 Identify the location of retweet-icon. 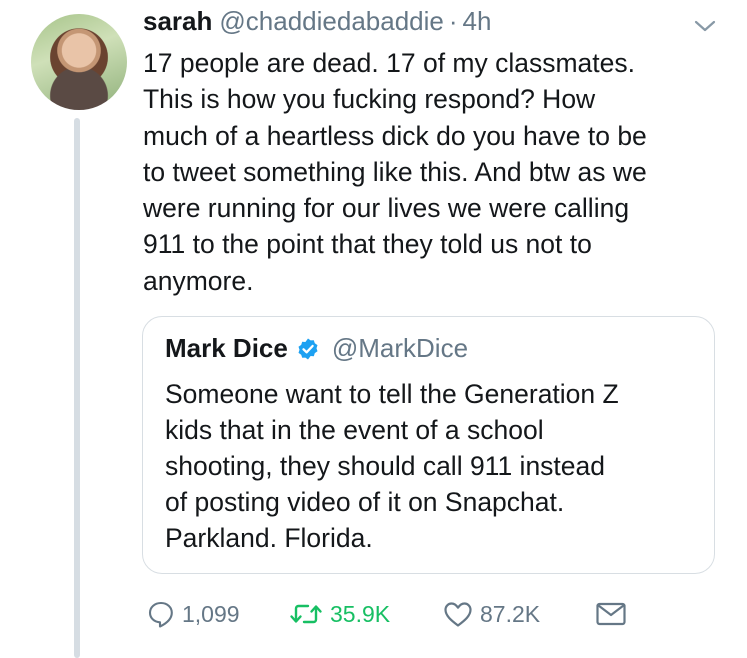
(306, 614).